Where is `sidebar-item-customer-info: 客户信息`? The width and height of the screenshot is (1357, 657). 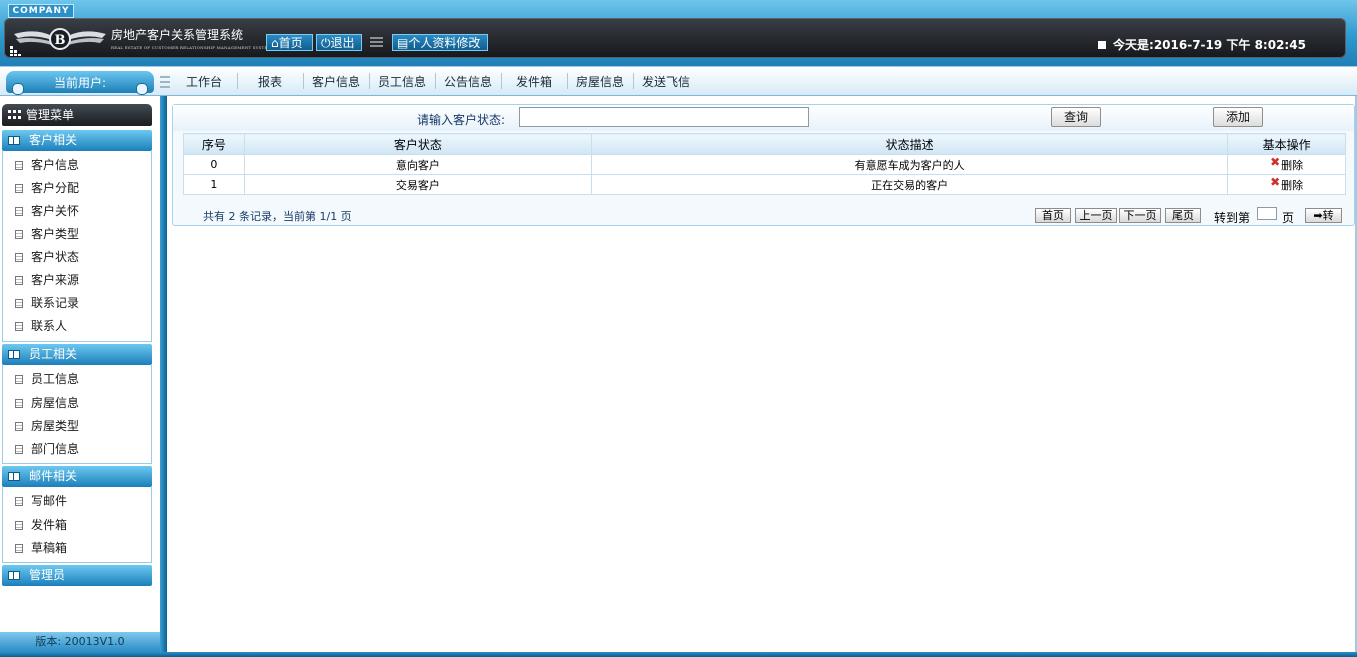 sidebar-item-customer-info: 客户信息 is located at coordinates (47, 165).